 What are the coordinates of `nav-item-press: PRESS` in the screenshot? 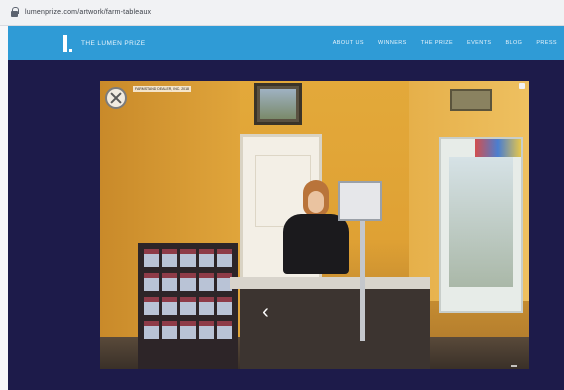 It's located at (546, 43).